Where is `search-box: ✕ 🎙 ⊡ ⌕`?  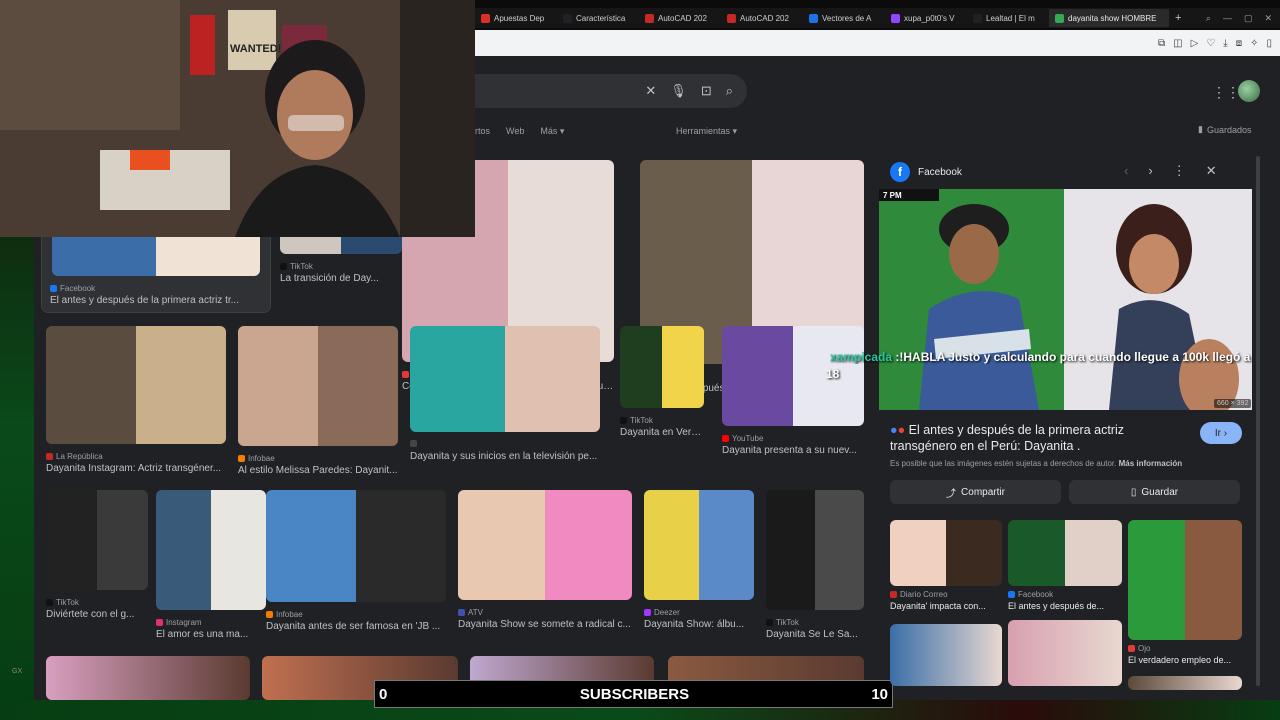 search-box: ✕ 🎙 ⊡ ⌕ is located at coordinates (611, 91).